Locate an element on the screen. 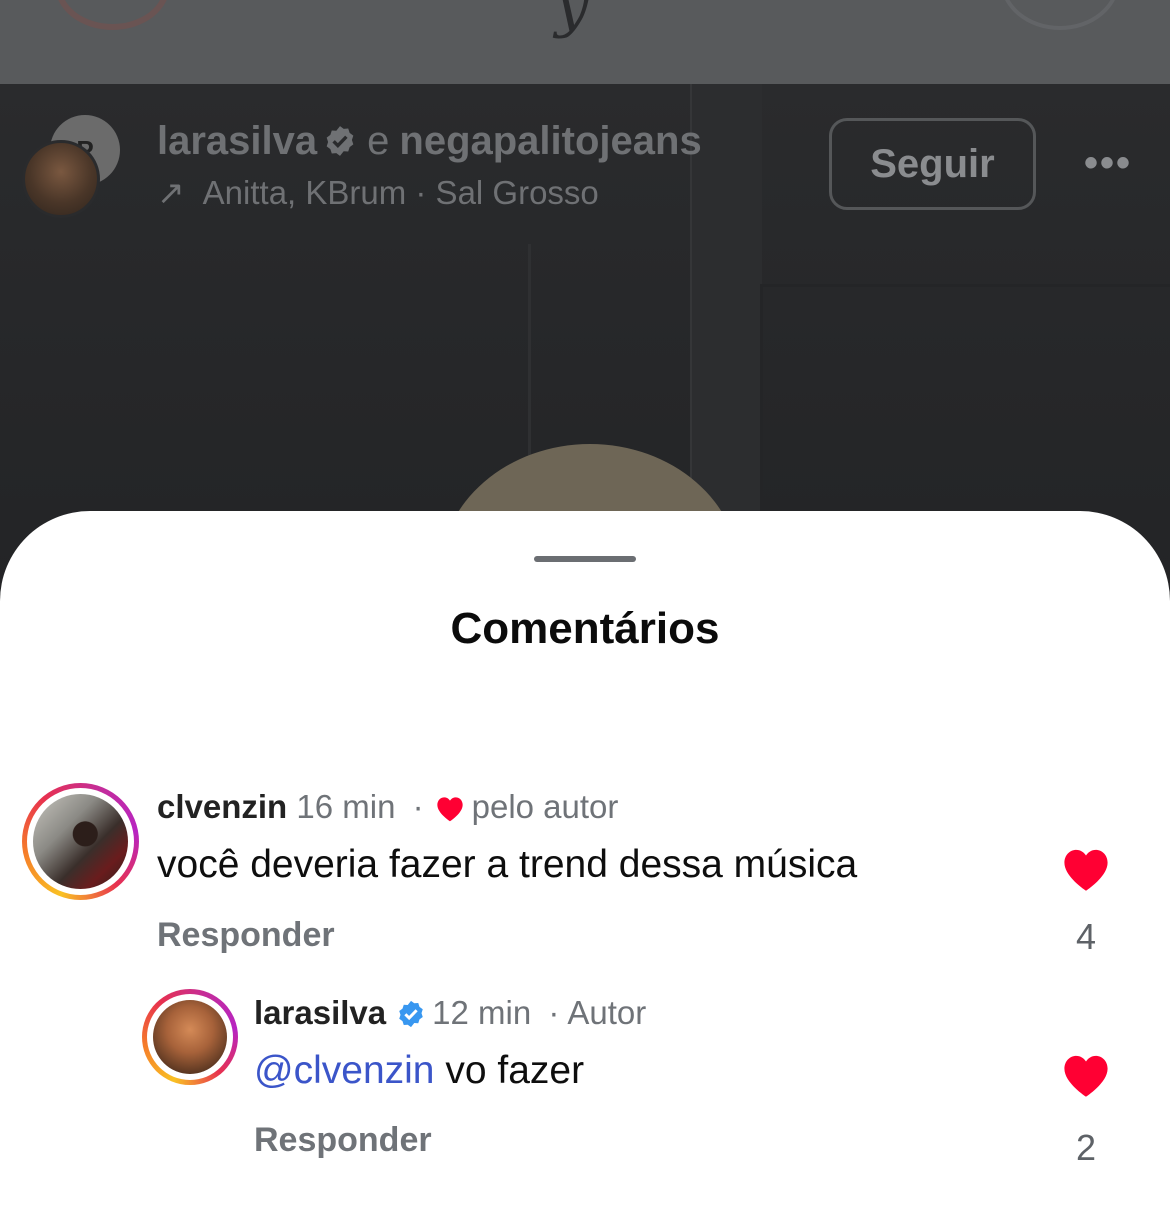 The width and height of the screenshot is (1170, 1211). sheet-title: Comentários is located at coordinates (585, 628).